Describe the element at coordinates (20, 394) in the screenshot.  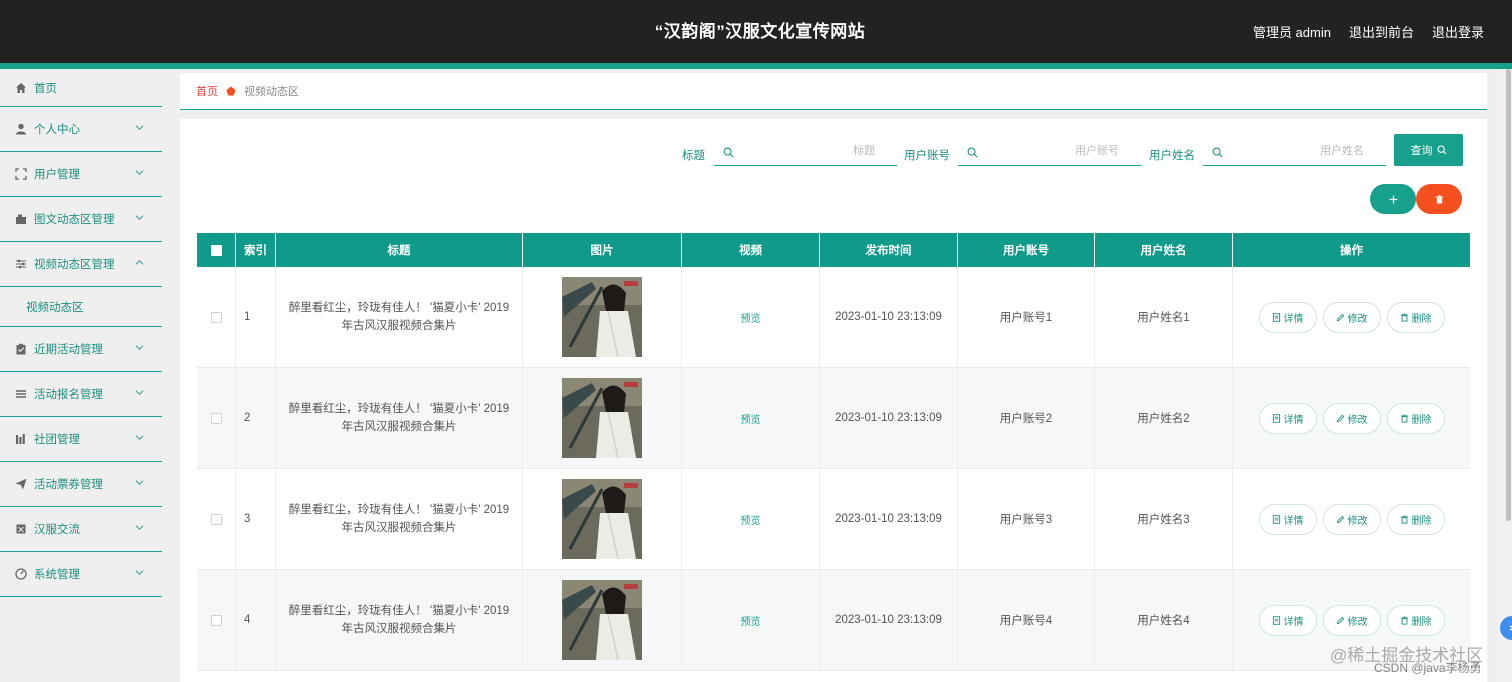
I see `list-icon` at that location.